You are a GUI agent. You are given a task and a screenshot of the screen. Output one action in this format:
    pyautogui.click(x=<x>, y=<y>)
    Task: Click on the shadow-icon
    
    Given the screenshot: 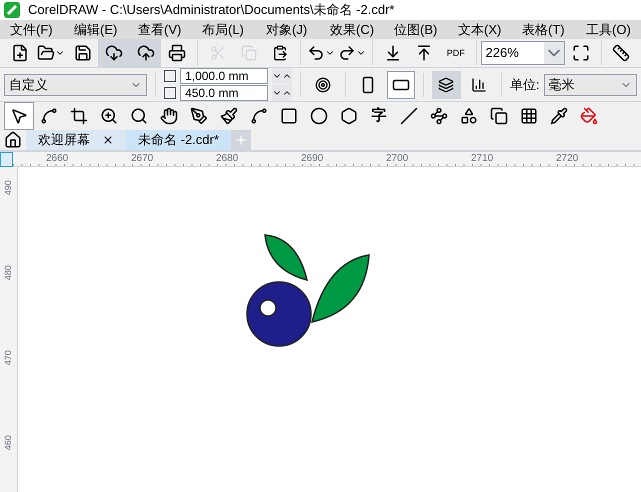 What is the action you would take?
    pyautogui.click(x=499, y=116)
    